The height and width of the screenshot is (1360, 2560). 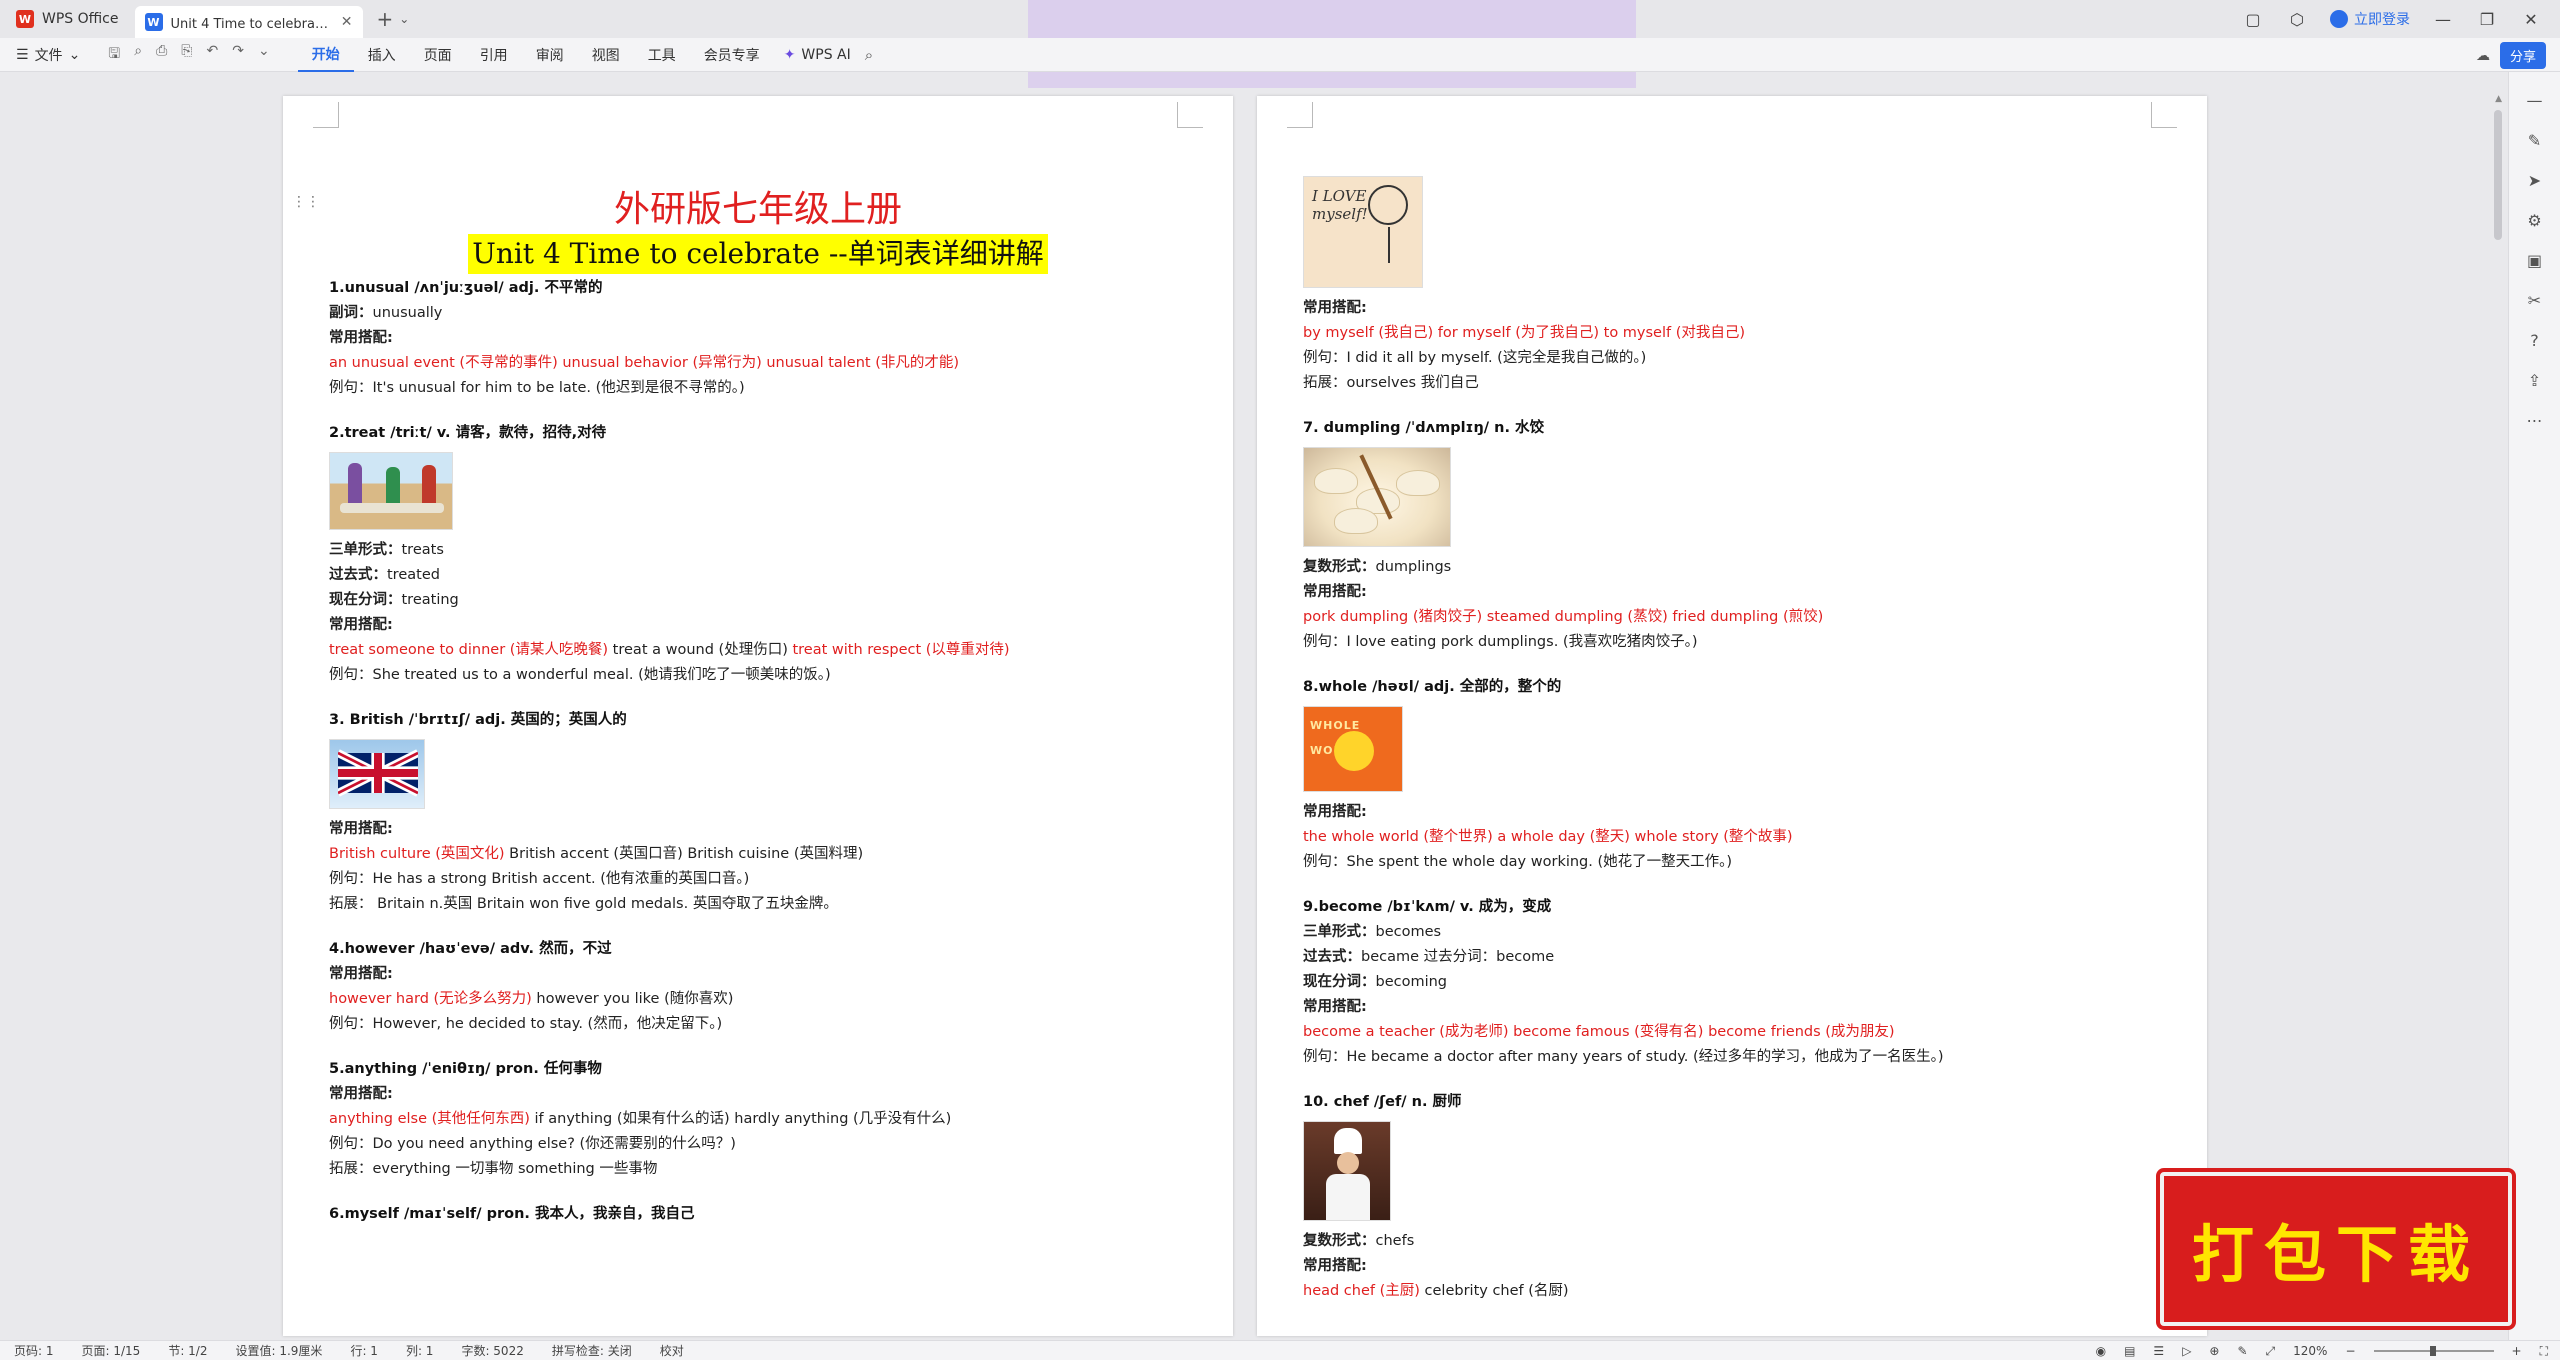 I want to click on document-tab-title: Unit 4 Time to celebrate 单词表详细讲解, so click(x=251, y=24).